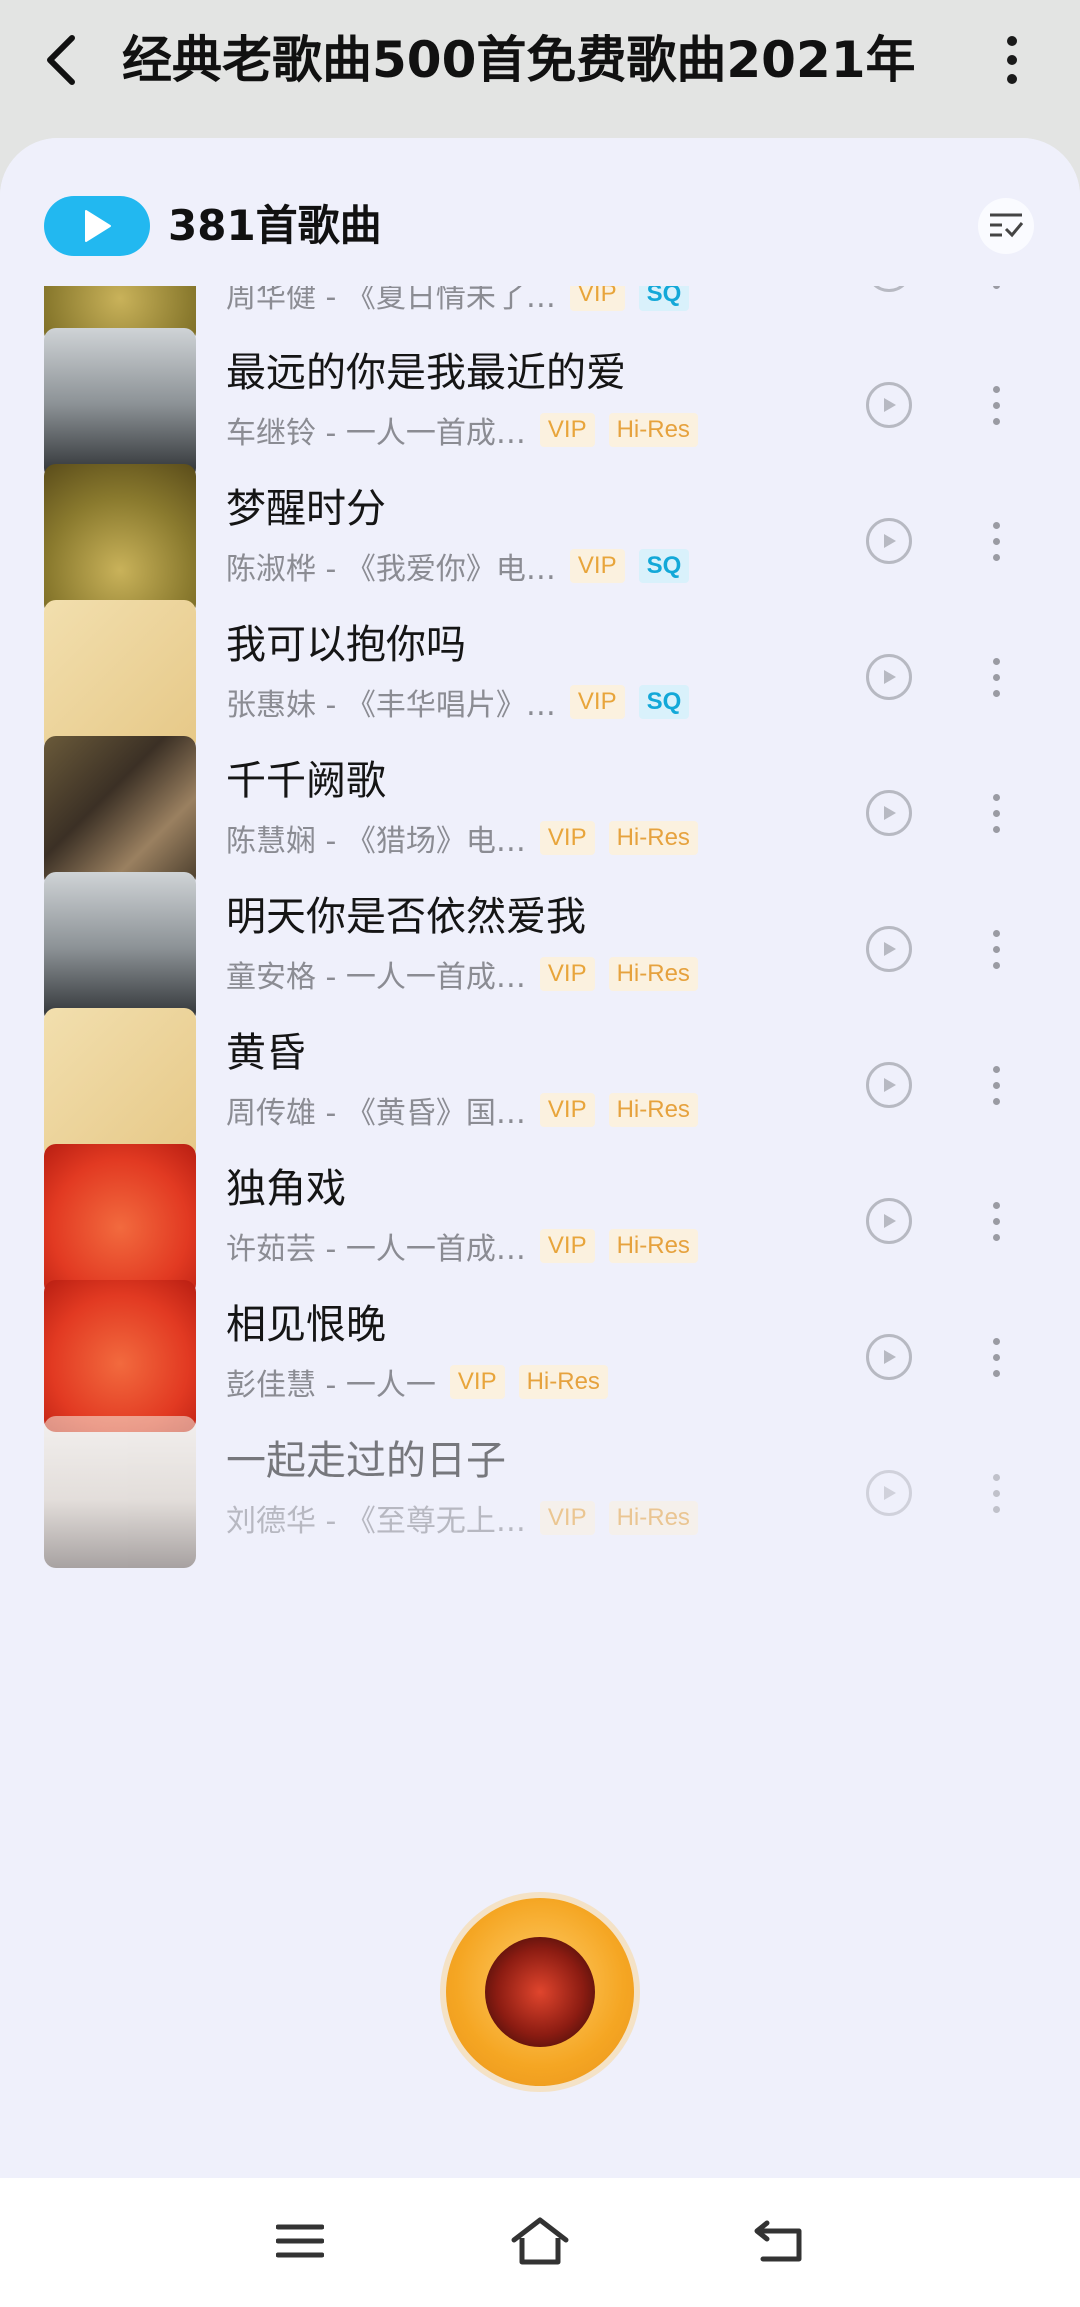 The image size is (1080, 2307). I want to click on page-title: 经典老歌曲500首免费歌曲2021年, so click(519, 60).